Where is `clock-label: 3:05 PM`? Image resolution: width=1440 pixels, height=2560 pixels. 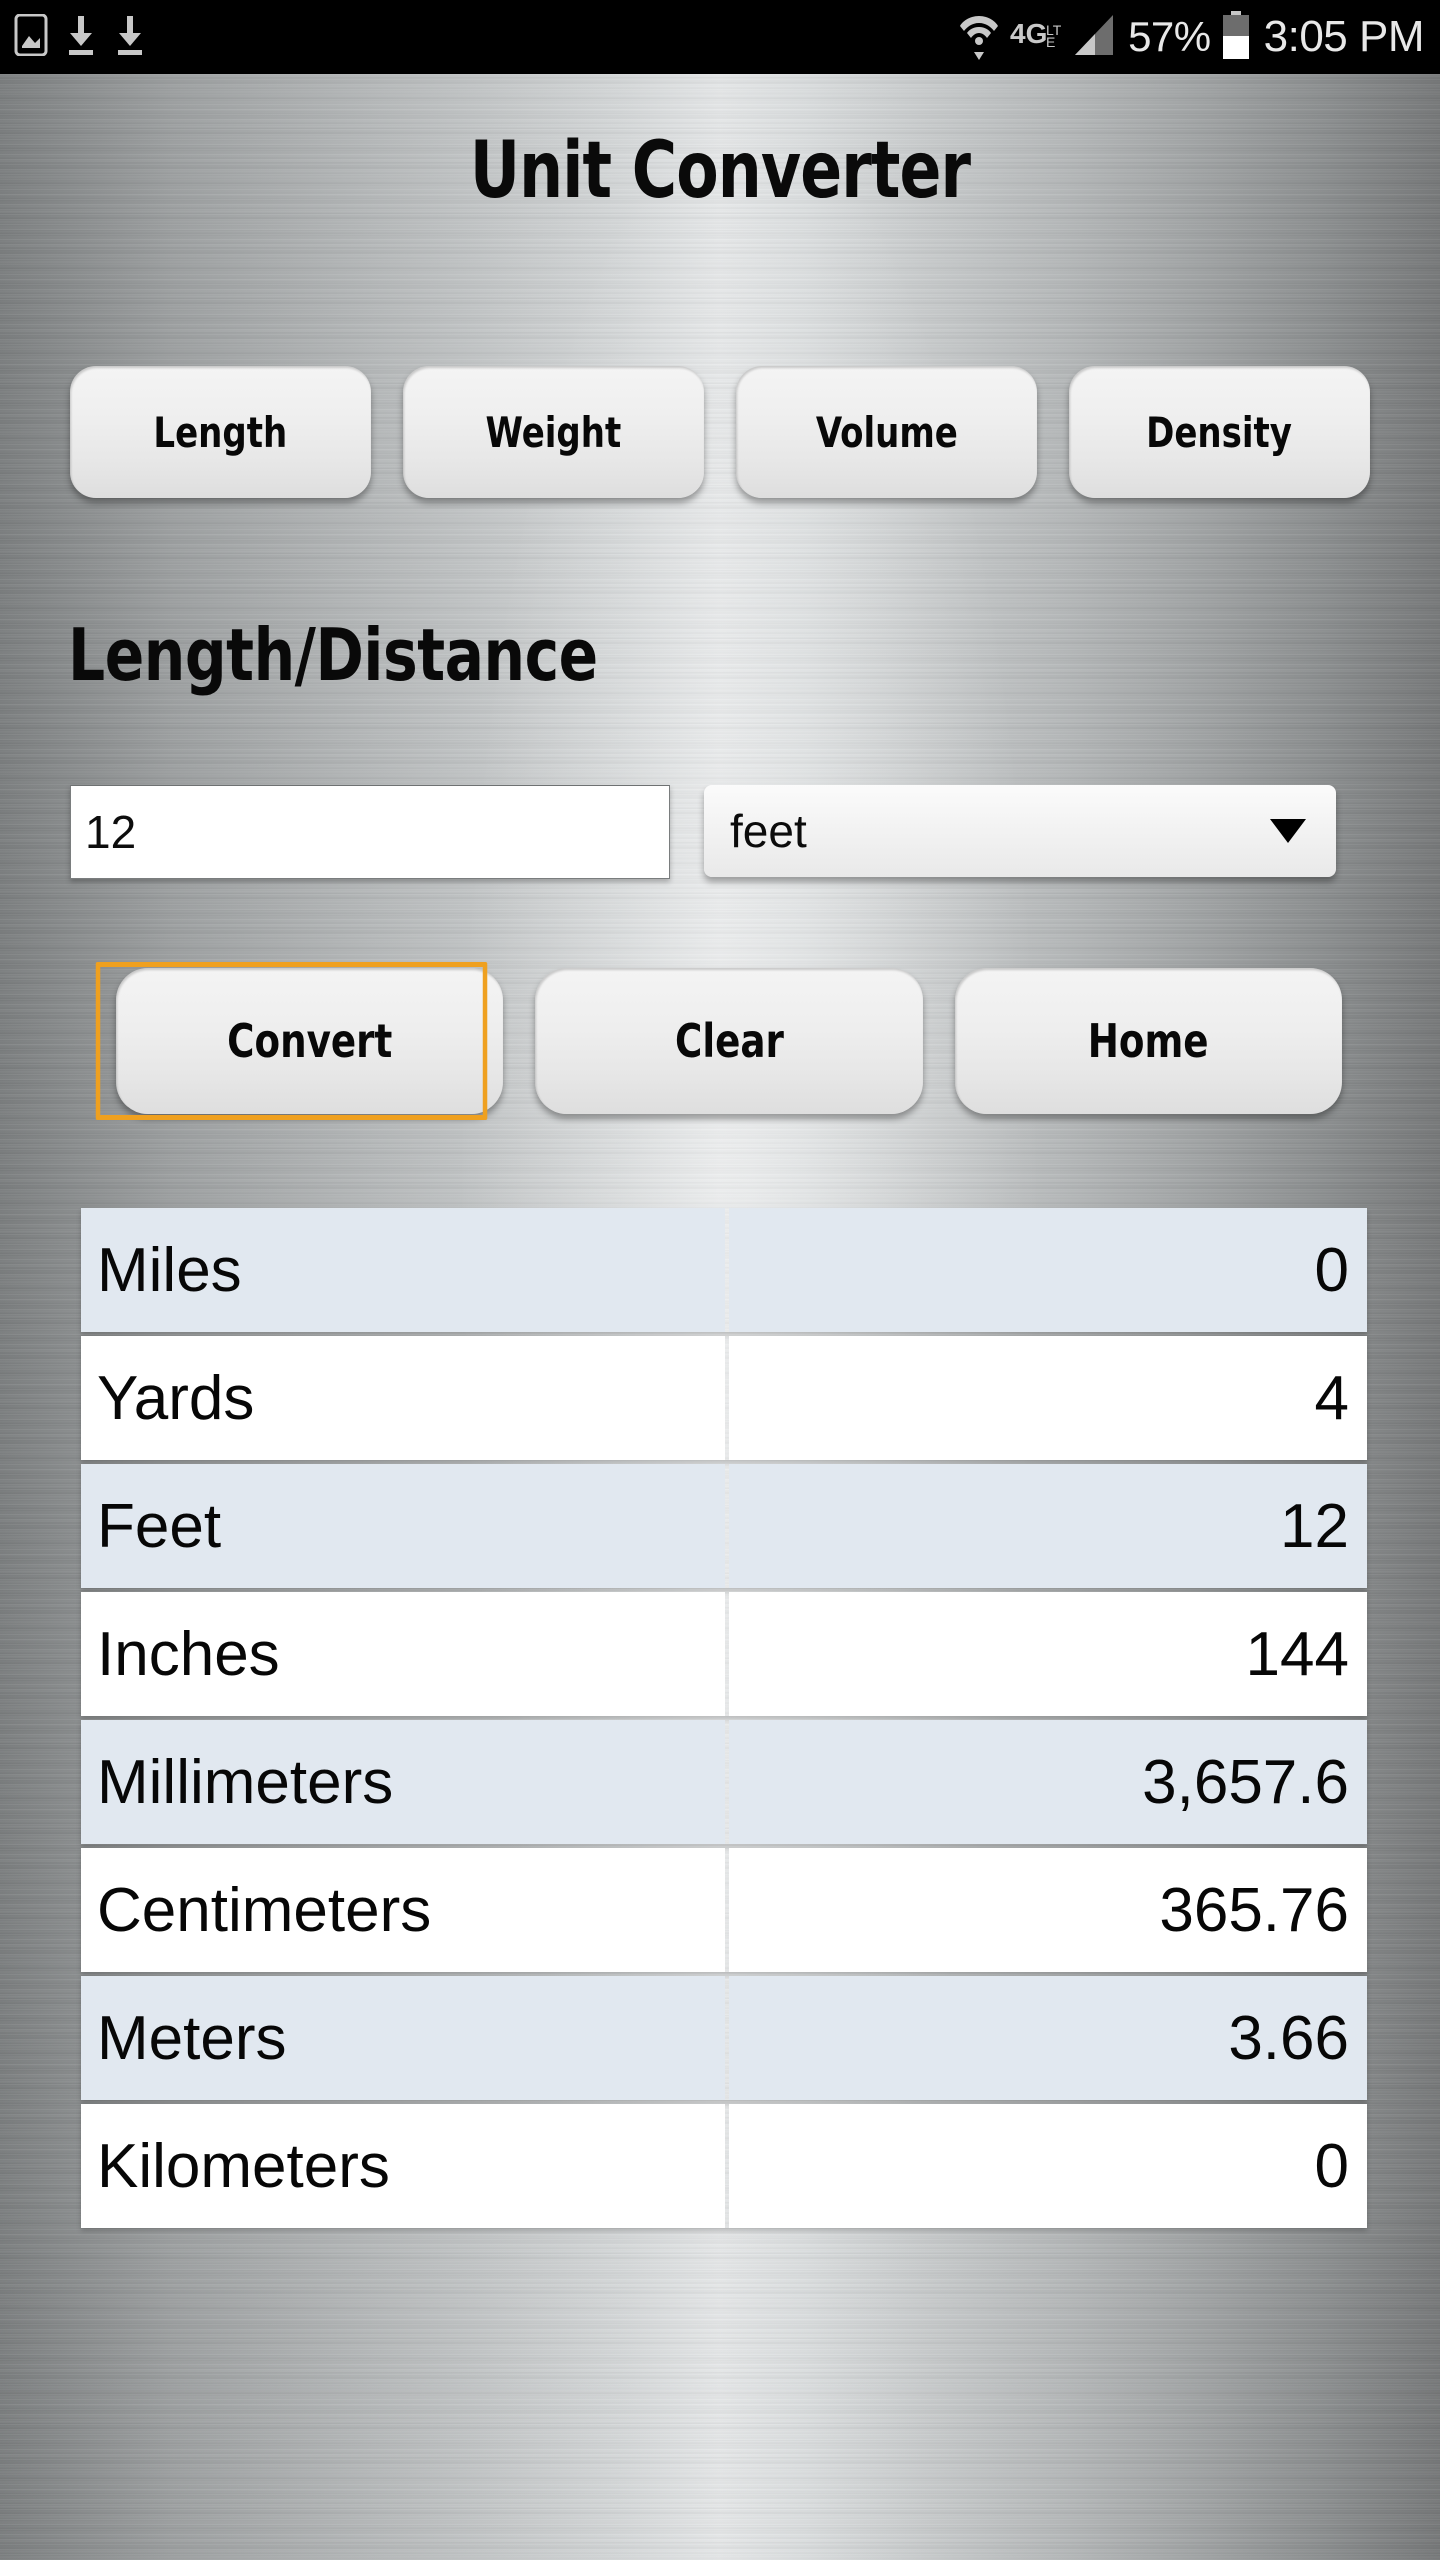
clock-label: 3:05 PM is located at coordinates (1344, 36).